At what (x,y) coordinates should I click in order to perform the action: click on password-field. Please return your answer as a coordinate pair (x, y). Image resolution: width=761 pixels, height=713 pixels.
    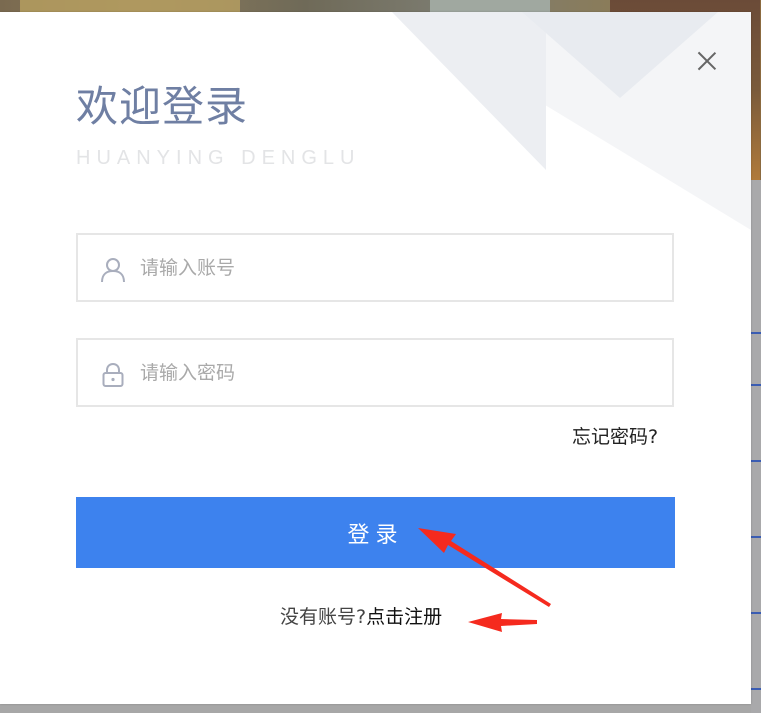
    Looking at the image, I should click on (375, 372).